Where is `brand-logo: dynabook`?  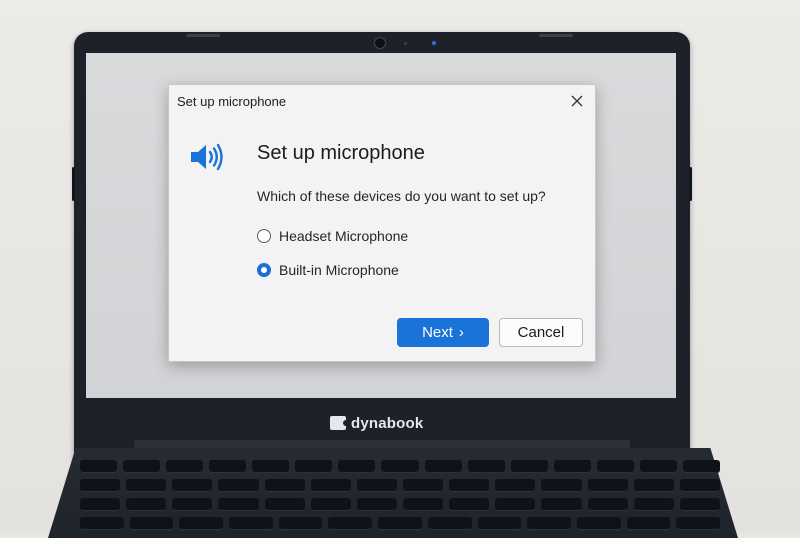
brand-logo: dynabook is located at coordinates (376, 423).